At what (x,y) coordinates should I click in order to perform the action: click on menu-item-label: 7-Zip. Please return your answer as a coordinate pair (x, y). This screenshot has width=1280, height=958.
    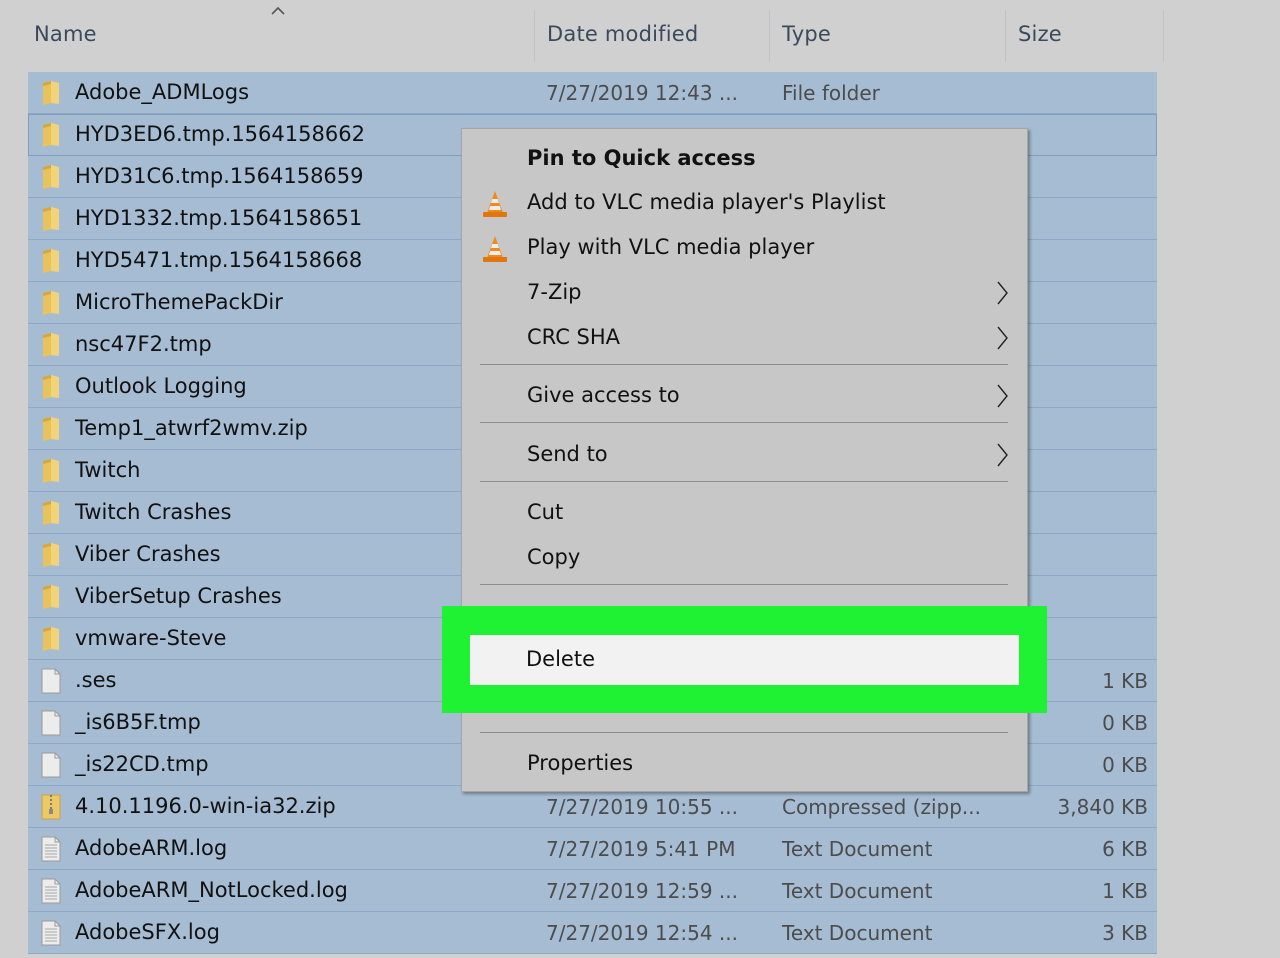
    Looking at the image, I should click on (554, 292).